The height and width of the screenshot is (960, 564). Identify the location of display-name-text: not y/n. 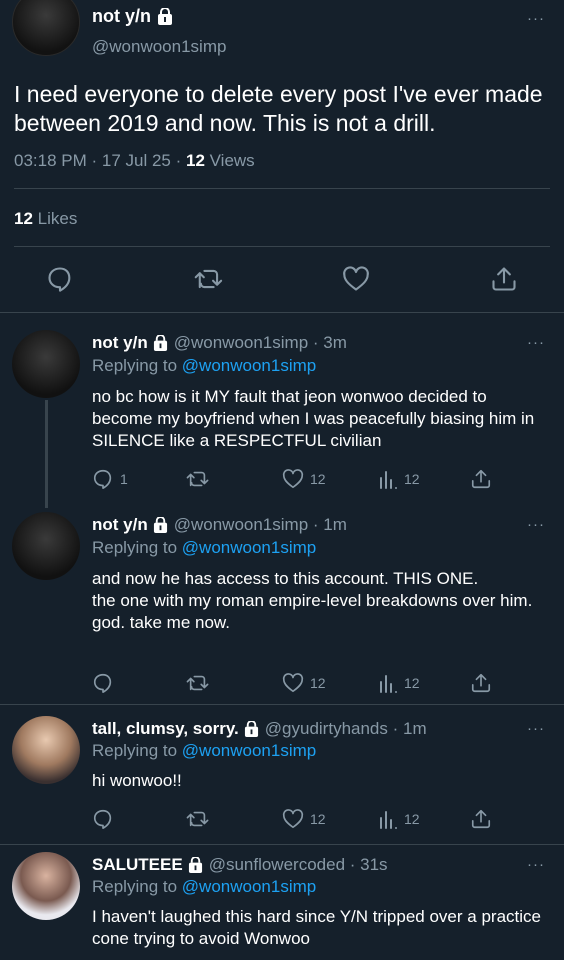
(121, 16).